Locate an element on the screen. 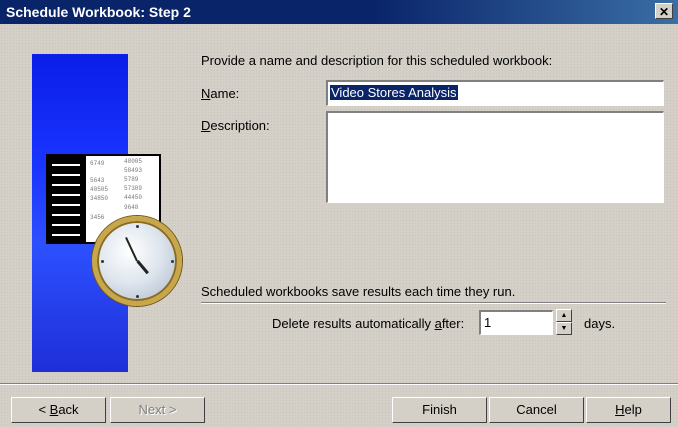 Image resolution: width=678 pixels, height=427 pixels. name-value: Video Stores Analysis is located at coordinates (394, 92).